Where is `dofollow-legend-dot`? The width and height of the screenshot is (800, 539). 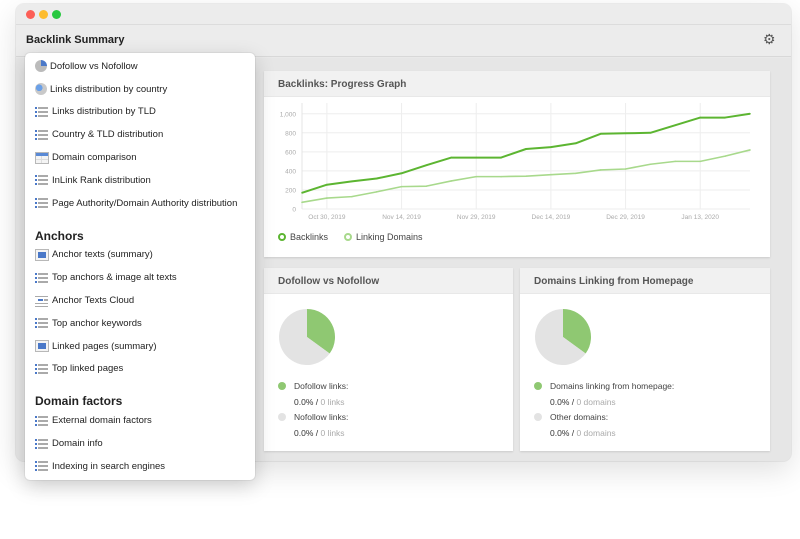 dofollow-legend-dot is located at coordinates (282, 386).